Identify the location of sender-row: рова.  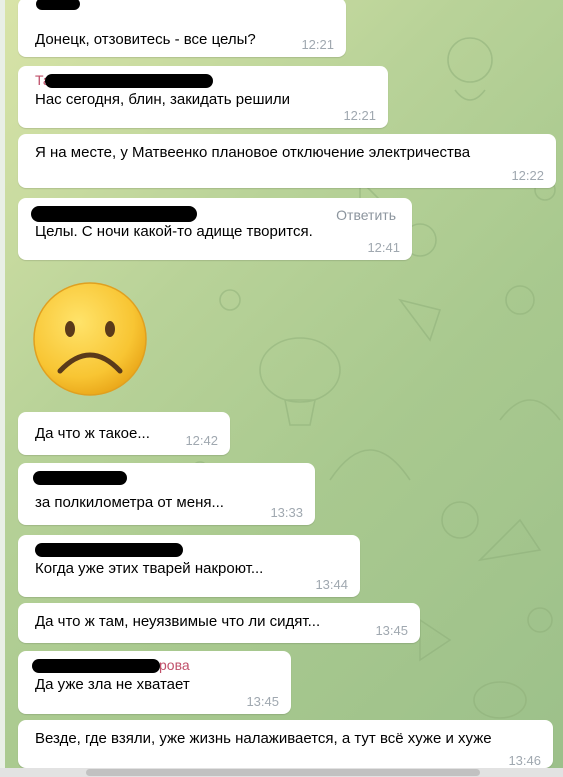
(155, 666).